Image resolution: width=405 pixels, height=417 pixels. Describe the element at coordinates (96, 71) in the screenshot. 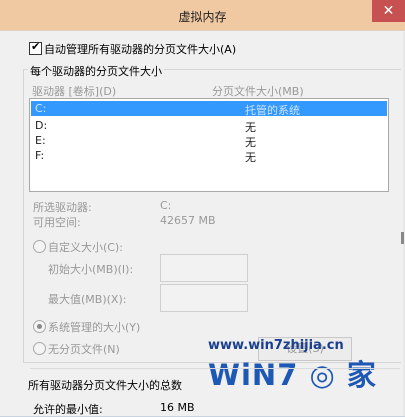

I see `per-drive-group-label: 每个驱动器的分页文件大小` at that location.